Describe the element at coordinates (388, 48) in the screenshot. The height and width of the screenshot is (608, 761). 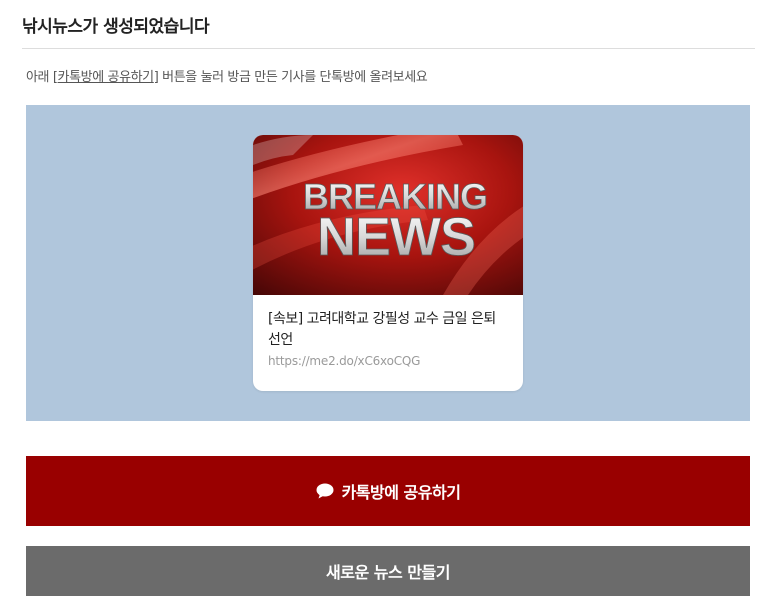
I see `title-divider` at that location.